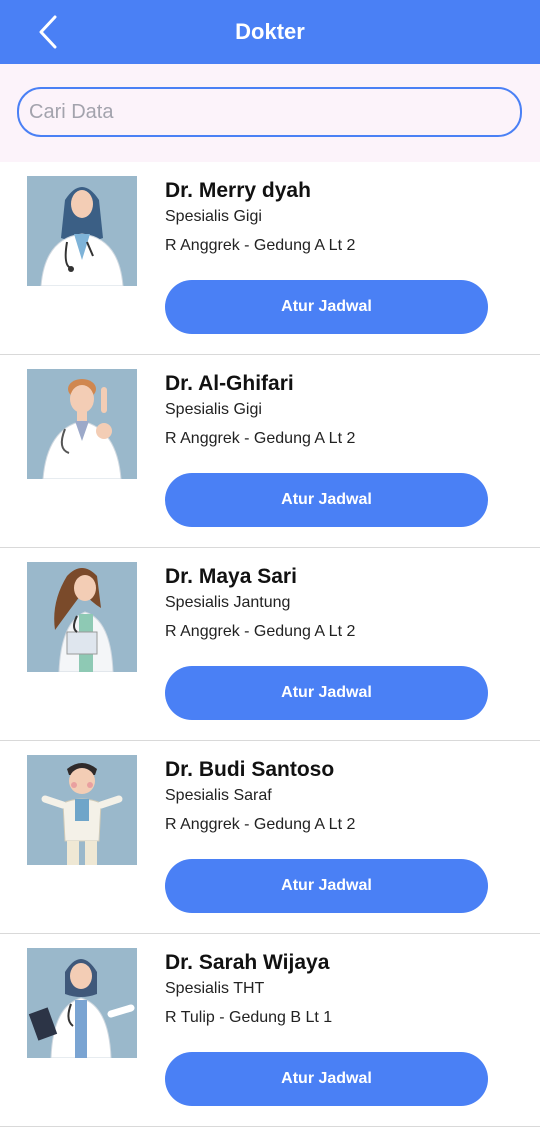 Image resolution: width=540 pixels, height=1127 pixels. What do you see at coordinates (218, 795) in the screenshot?
I see `doctor-specialty: Spesialis Saraf` at bounding box center [218, 795].